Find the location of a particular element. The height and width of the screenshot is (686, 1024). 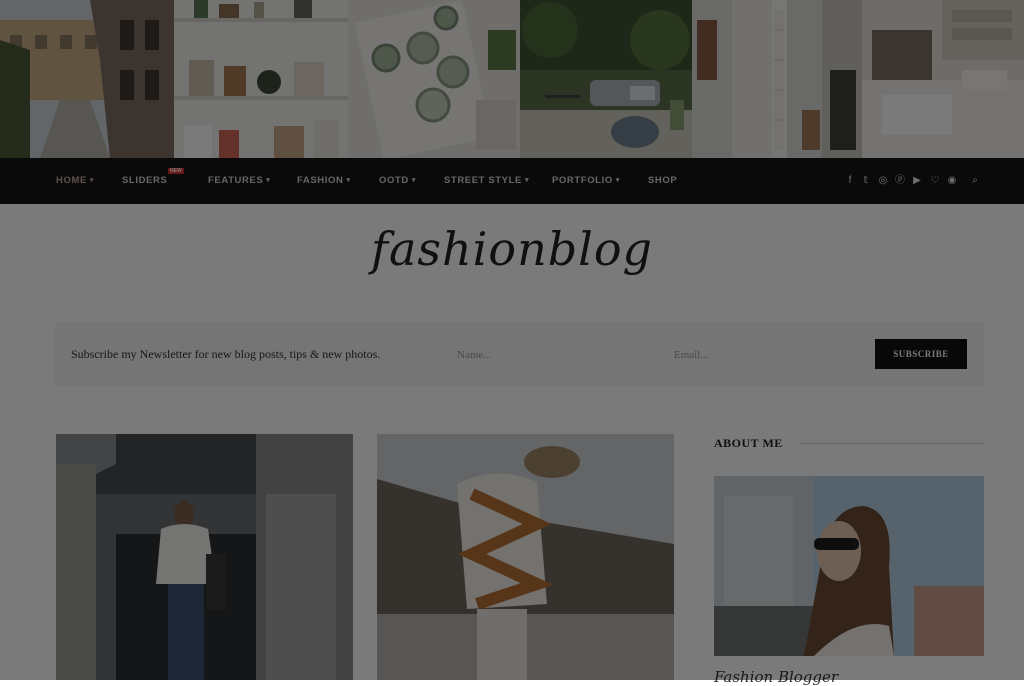

nav-item-features: FEATURES ▾ is located at coordinates (239, 181).